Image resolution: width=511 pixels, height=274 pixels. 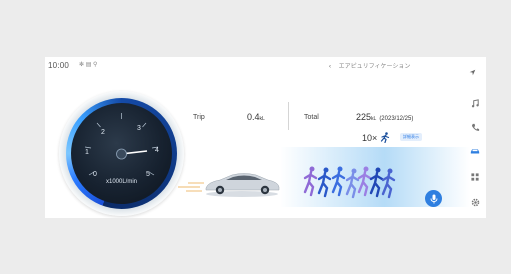 I want to click on apps-icon, so click(x=475, y=177).